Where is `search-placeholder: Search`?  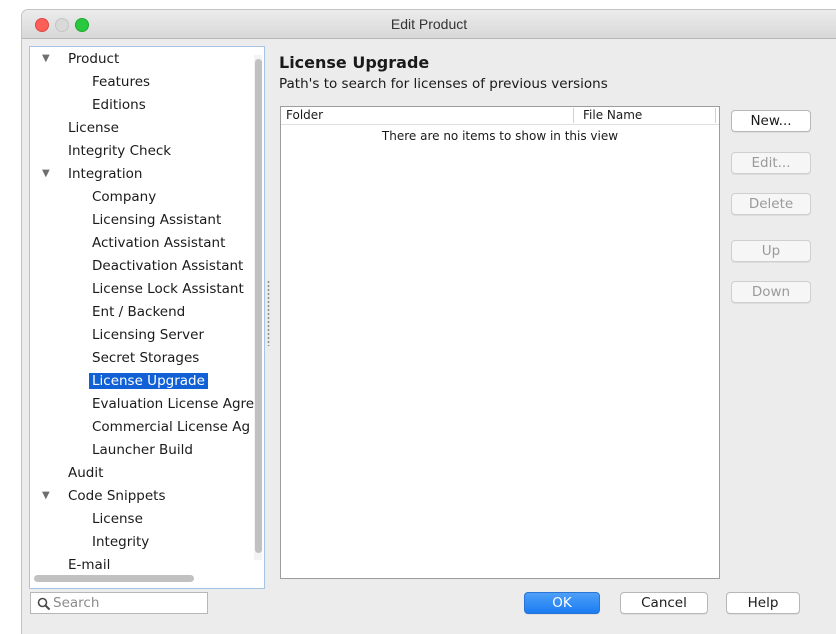
search-placeholder: Search is located at coordinates (76, 603).